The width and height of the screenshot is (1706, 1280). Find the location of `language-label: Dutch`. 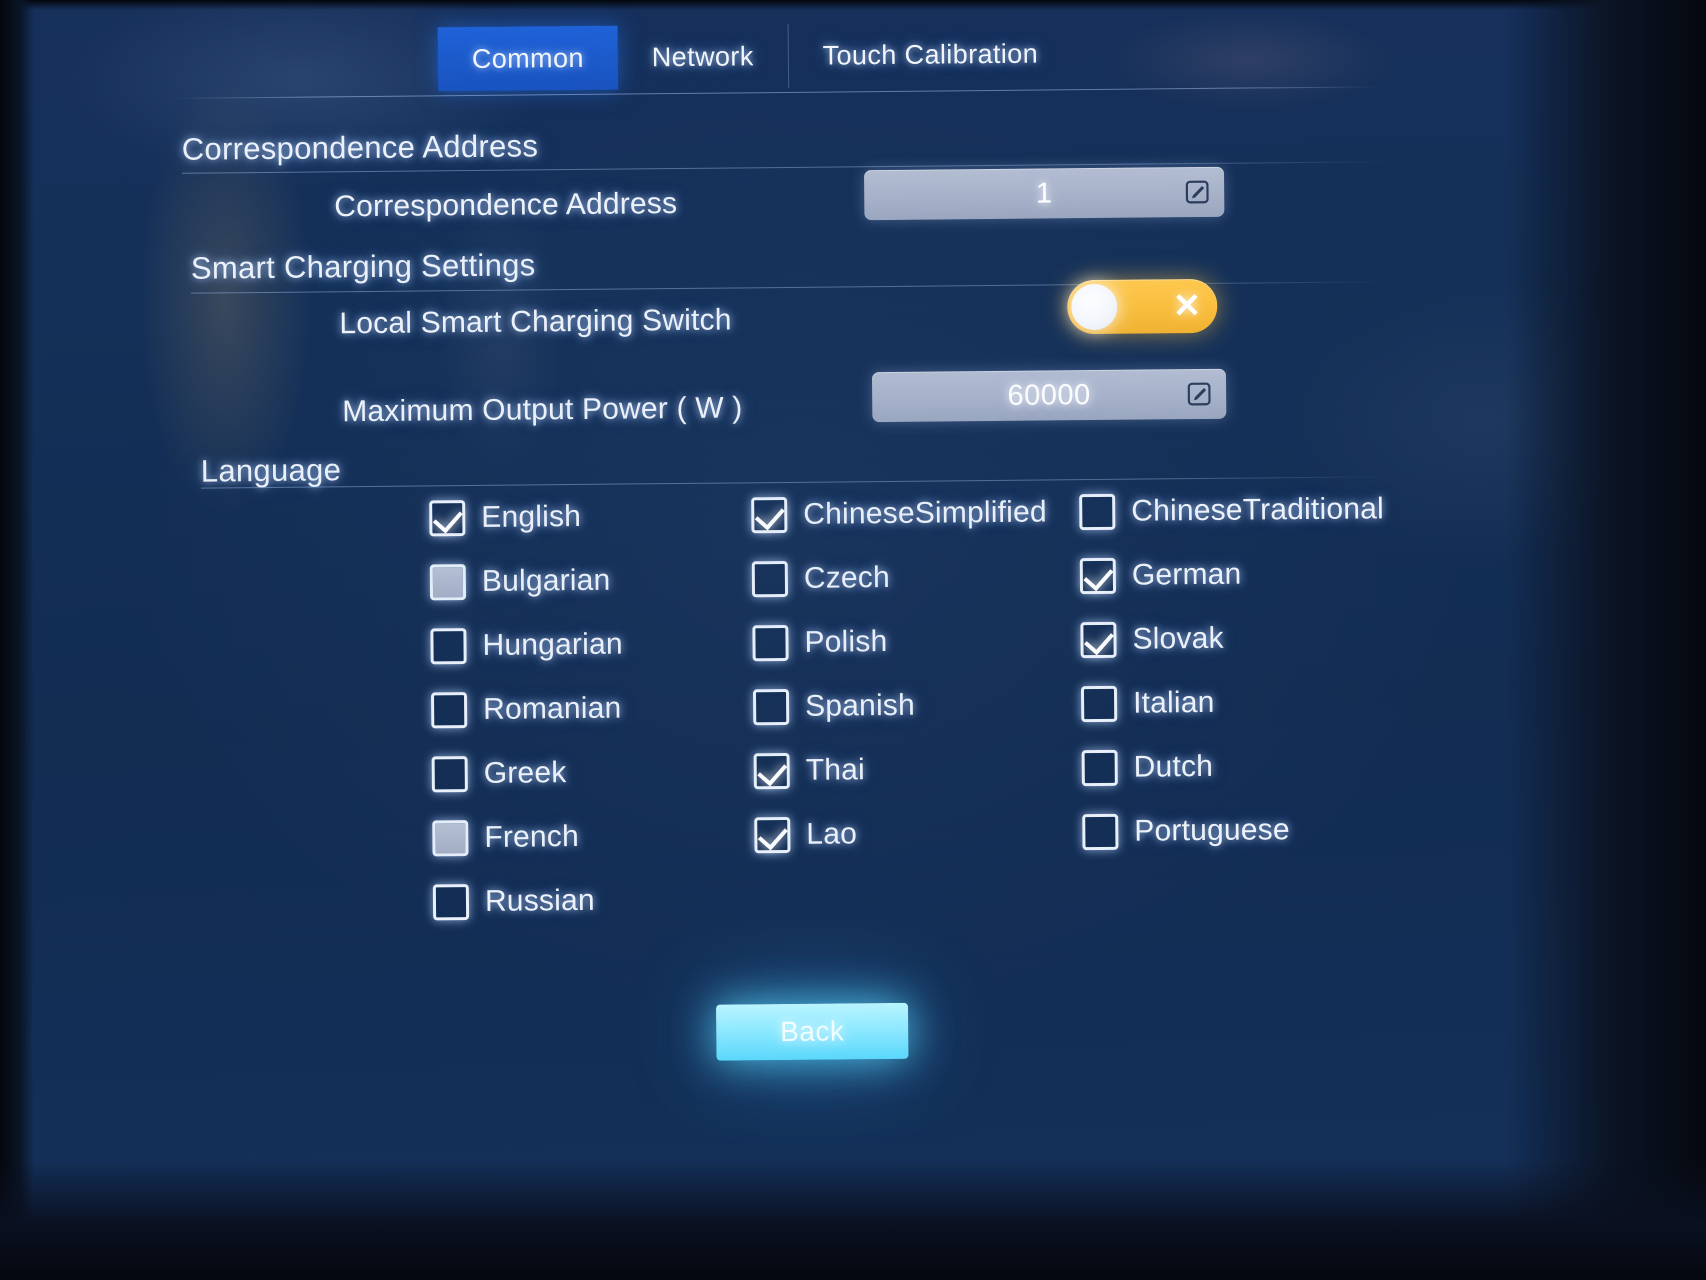

language-label: Dutch is located at coordinates (1173, 766).